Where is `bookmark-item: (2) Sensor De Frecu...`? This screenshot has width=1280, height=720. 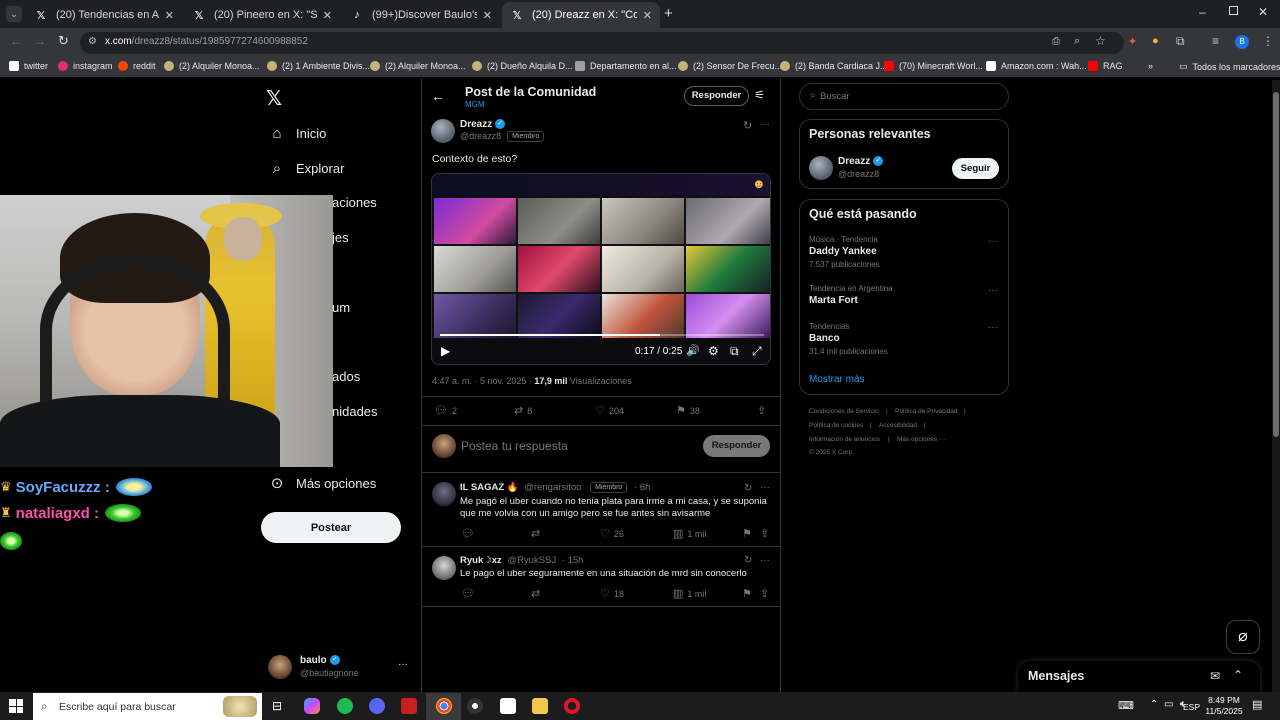 bookmark-item: (2) Sensor De Frecu... is located at coordinates (730, 66).